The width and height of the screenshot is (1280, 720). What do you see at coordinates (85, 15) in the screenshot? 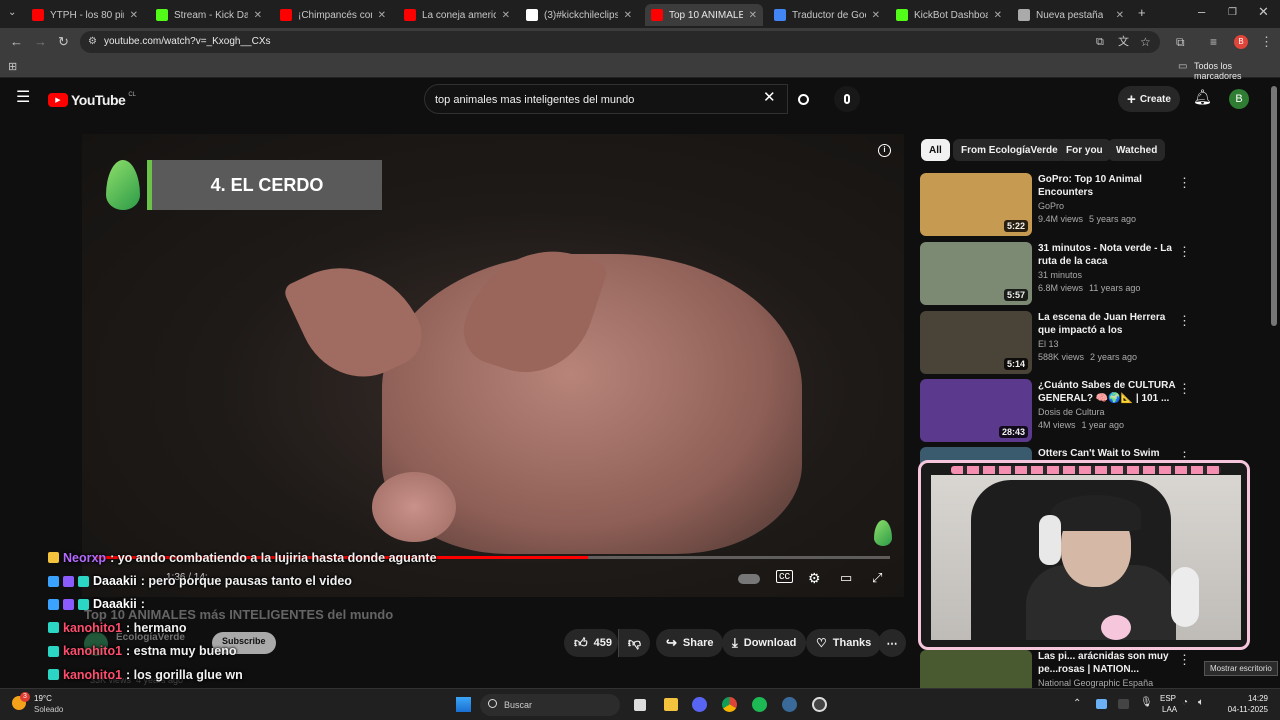
I see `browser-tab: YTPH - los 80 pinoch ✕` at bounding box center [85, 15].